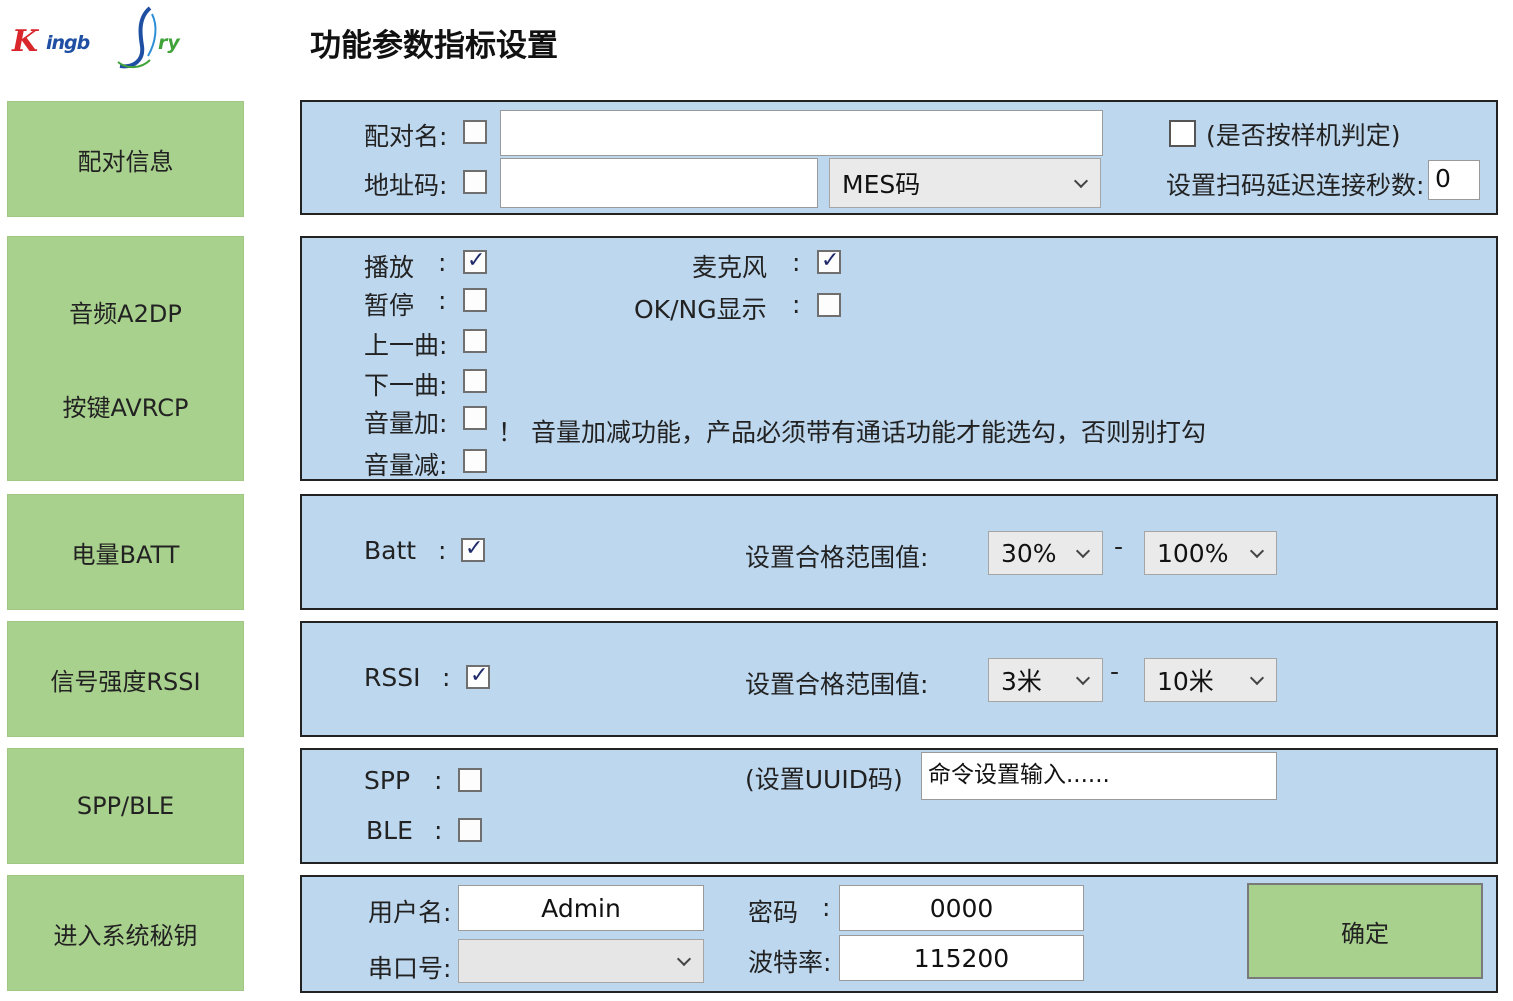 Image resolution: width=1513 pixels, height=1001 pixels. I want to click on sidebar-item-label-keys: 按键AVRCP, so click(125, 407).